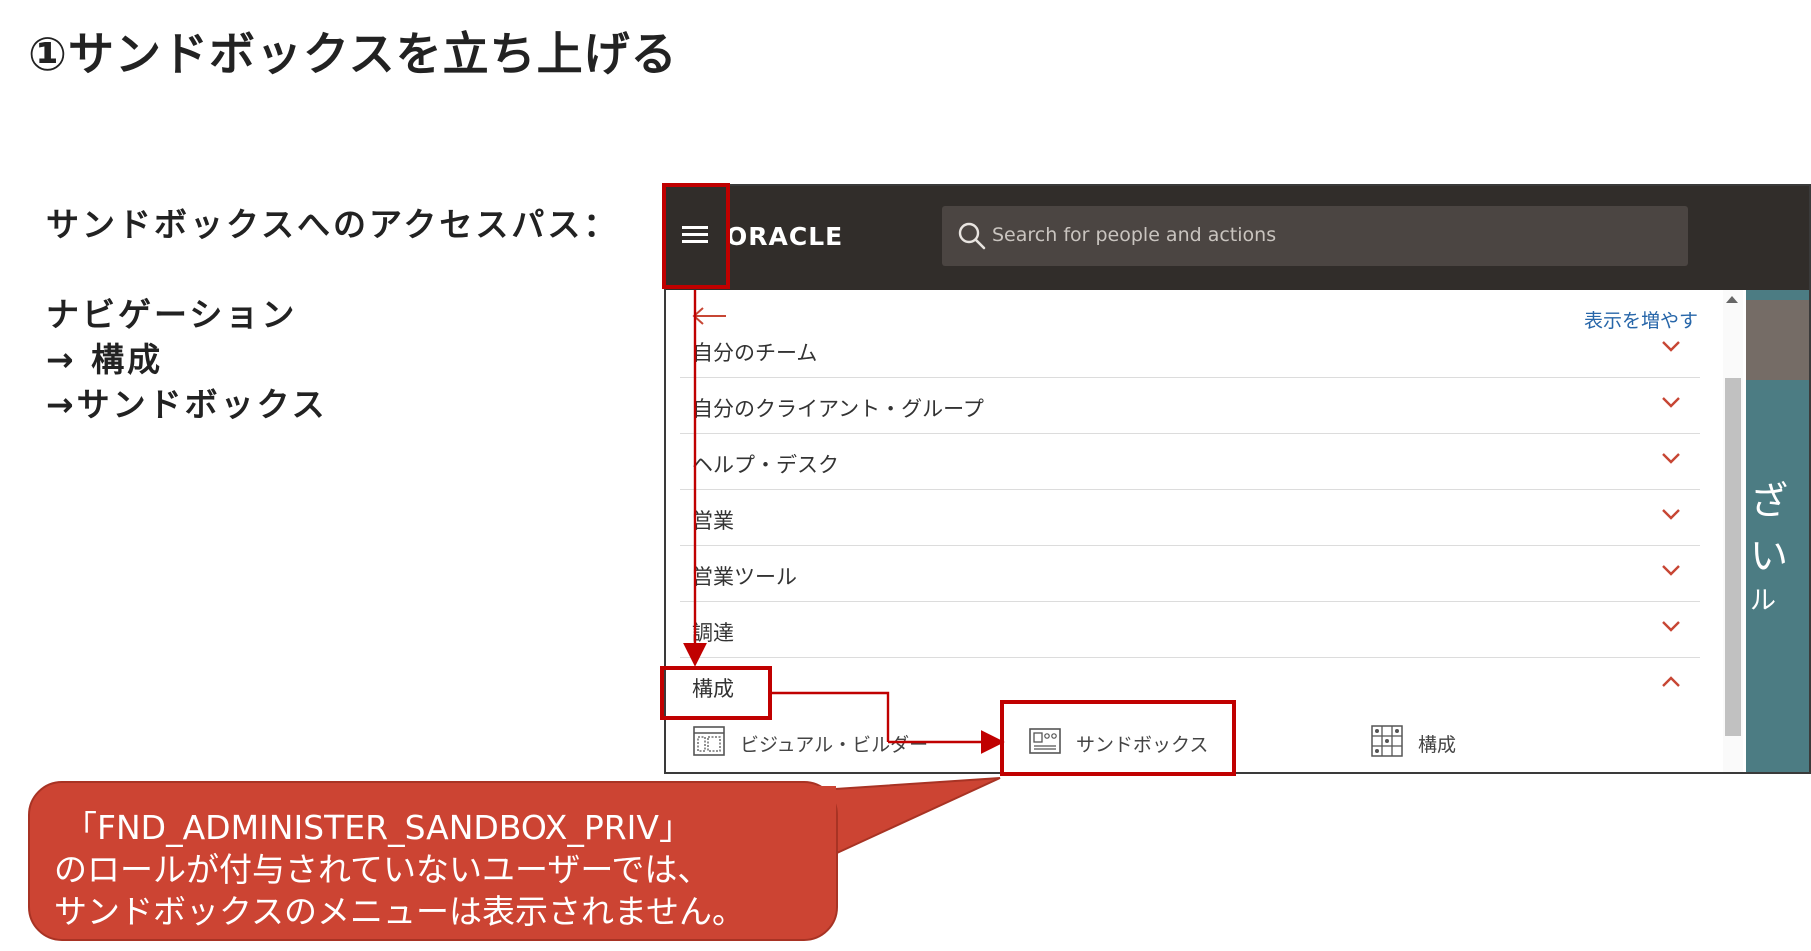  Describe the element at coordinates (696, 236) in the screenshot. I see `highlight-hamburger` at that location.